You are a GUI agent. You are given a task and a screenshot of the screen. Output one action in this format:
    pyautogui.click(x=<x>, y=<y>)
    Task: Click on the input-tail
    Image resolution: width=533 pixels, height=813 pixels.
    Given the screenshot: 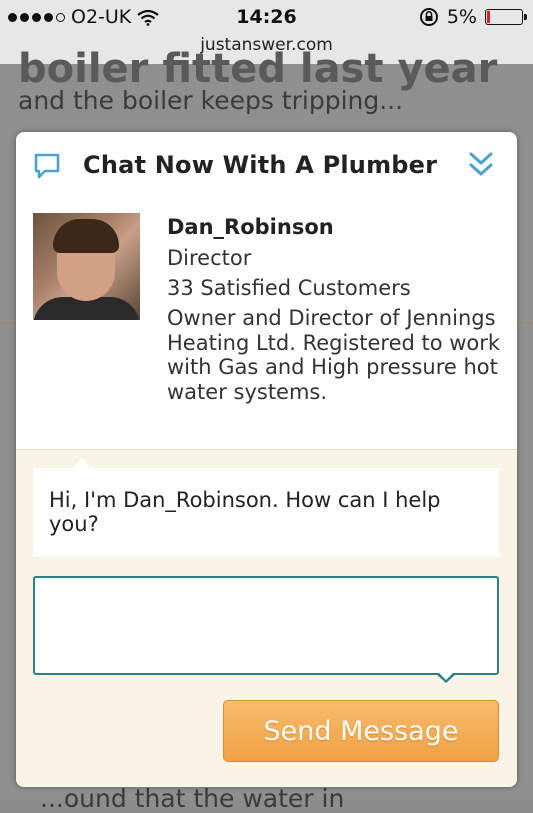 What is the action you would take?
    pyautogui.click(x=446, y=677)
    